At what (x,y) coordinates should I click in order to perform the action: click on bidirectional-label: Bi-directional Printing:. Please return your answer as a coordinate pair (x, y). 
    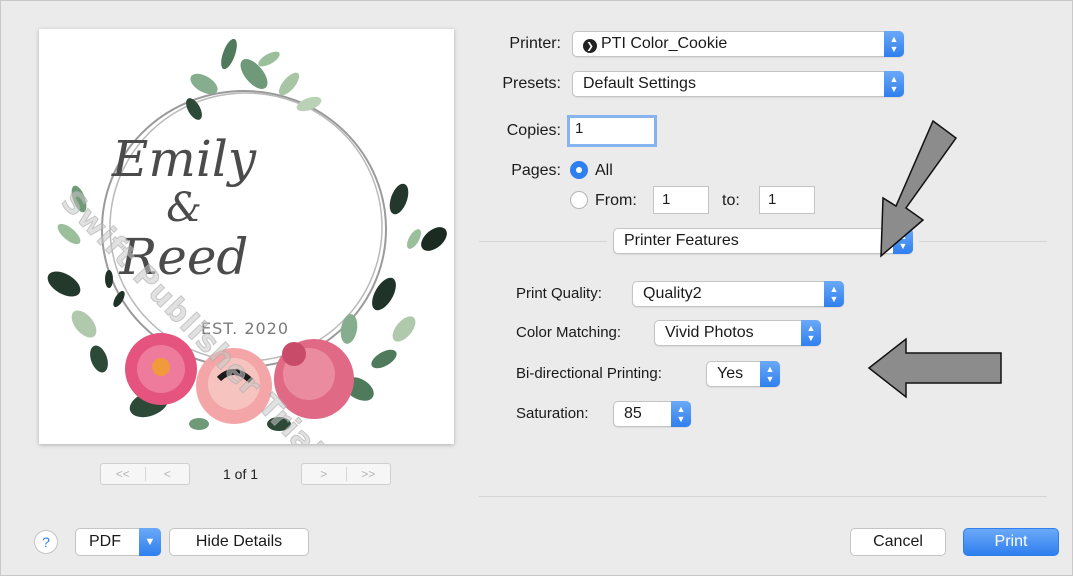
    Looking at the image, I should click on (589, 373).